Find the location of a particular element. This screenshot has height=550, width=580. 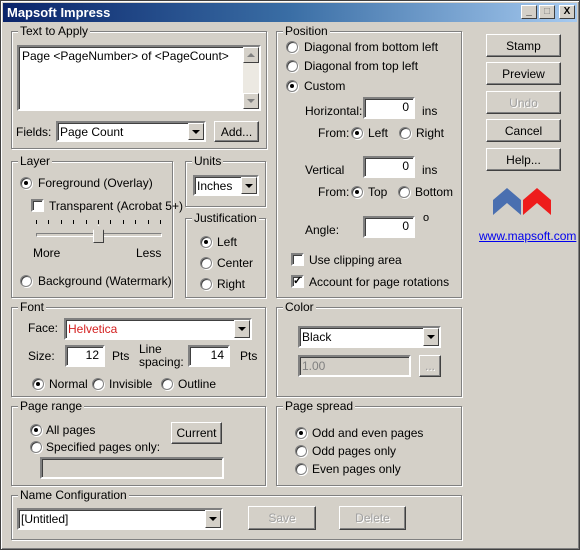

vertical-unit: ins is located at coordinates (430, 170).